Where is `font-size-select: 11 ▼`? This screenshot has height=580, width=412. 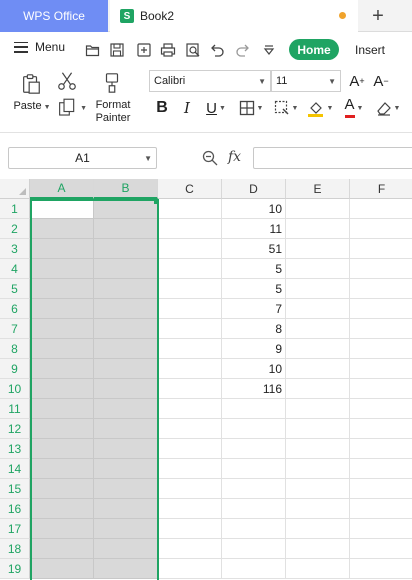 font-size-select: 11 ▼ is located at coordinates (306, 81).